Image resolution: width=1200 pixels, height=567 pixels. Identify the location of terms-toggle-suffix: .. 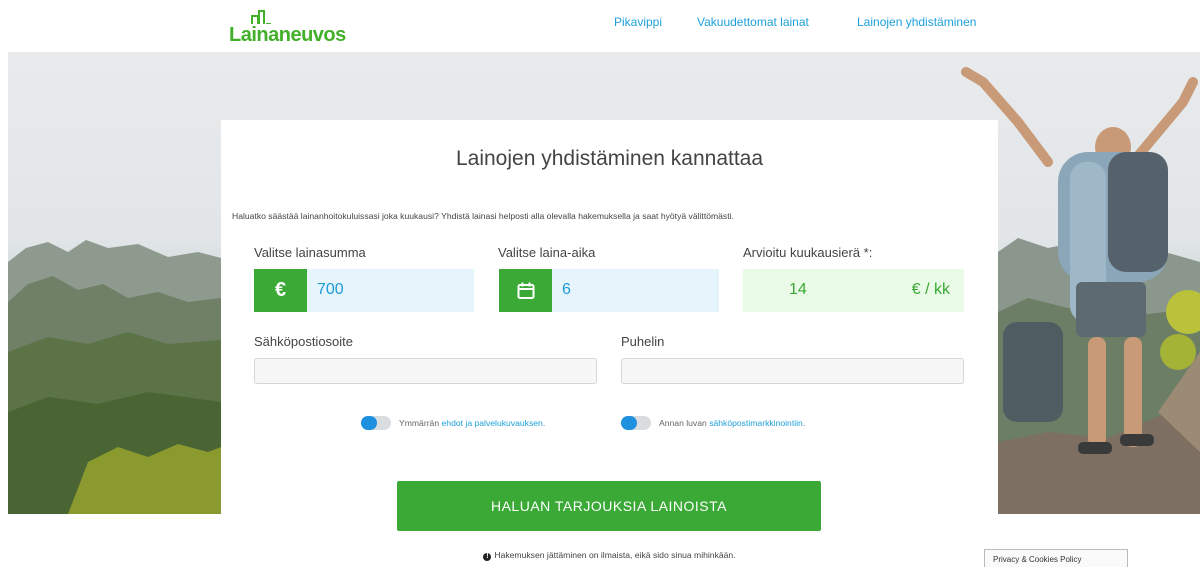
(544, 423).